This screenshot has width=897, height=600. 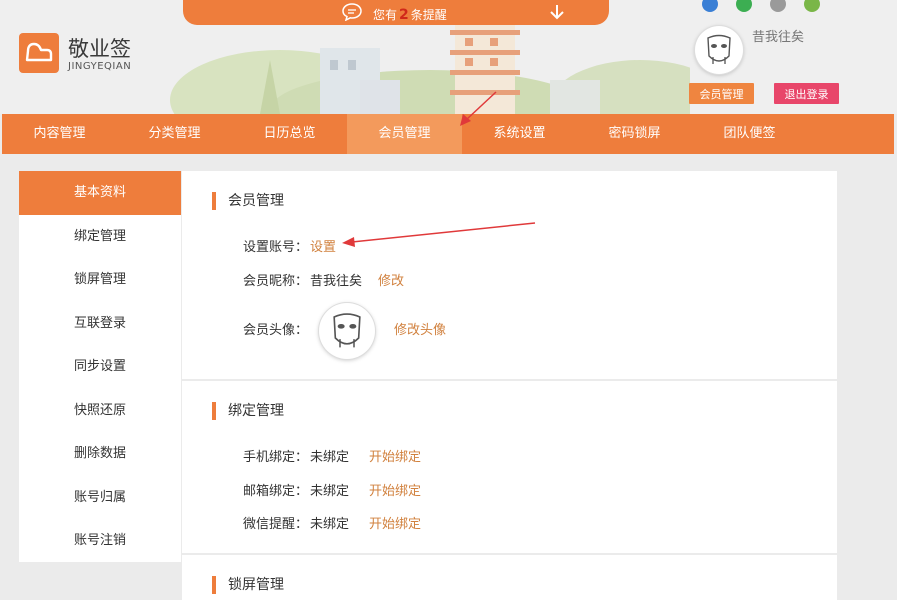 What do you see at coordinates (721, 93) in the screenshot?
I see `member-manage-button: 会员管理` at bounding box center [721, 93].